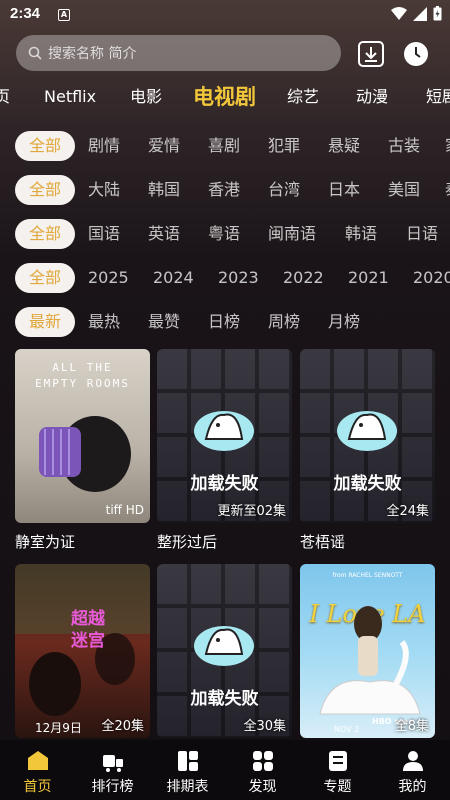 The image size is (450, 800). Describe the element at coordinates (238, 278) in the screenshot. I see `chip-year: 2023` at that location.